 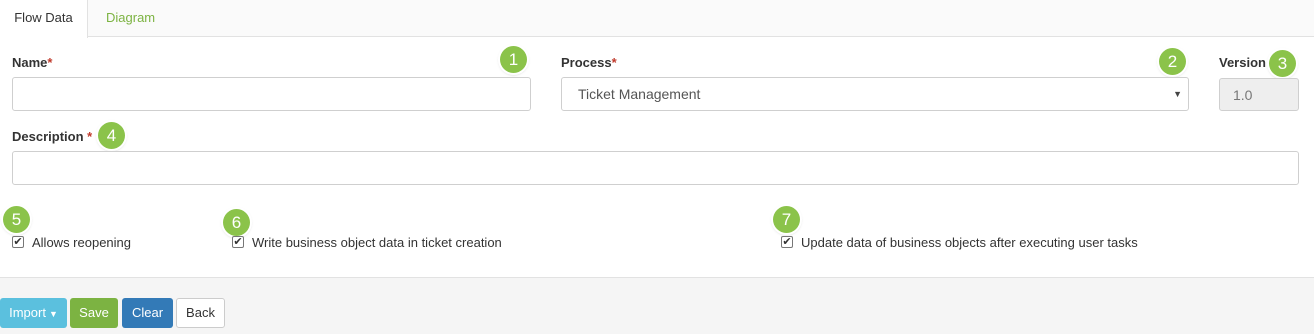 I want to click on chevron-down-icon: ▼, so click(x=1177, y=94).